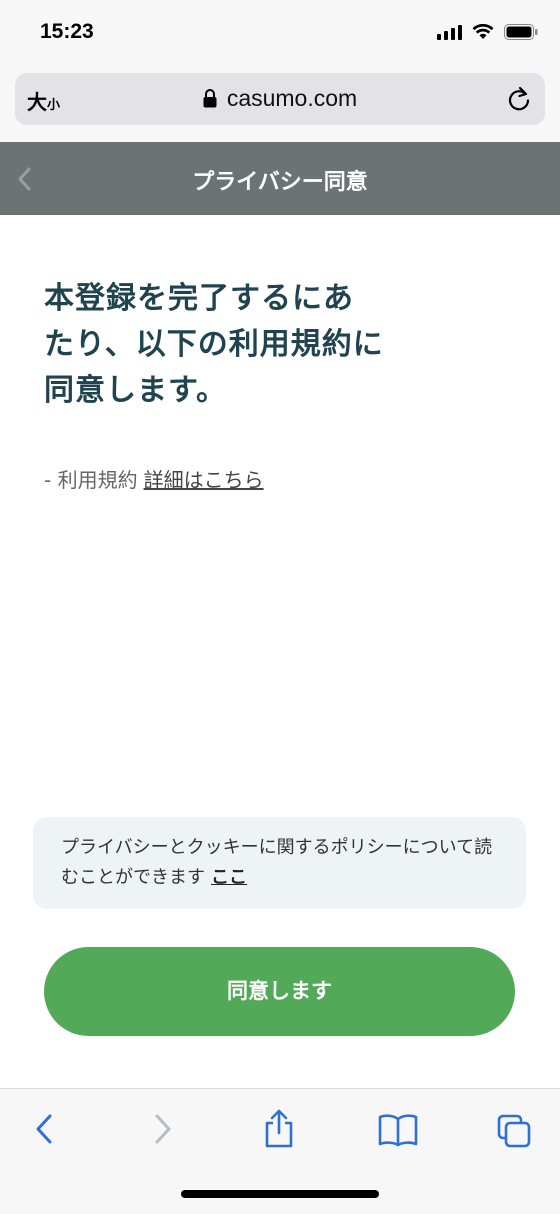  Describe the element at coordinates (398, 1132) in the screenshot. I see `bookmarks-icon` at that location.